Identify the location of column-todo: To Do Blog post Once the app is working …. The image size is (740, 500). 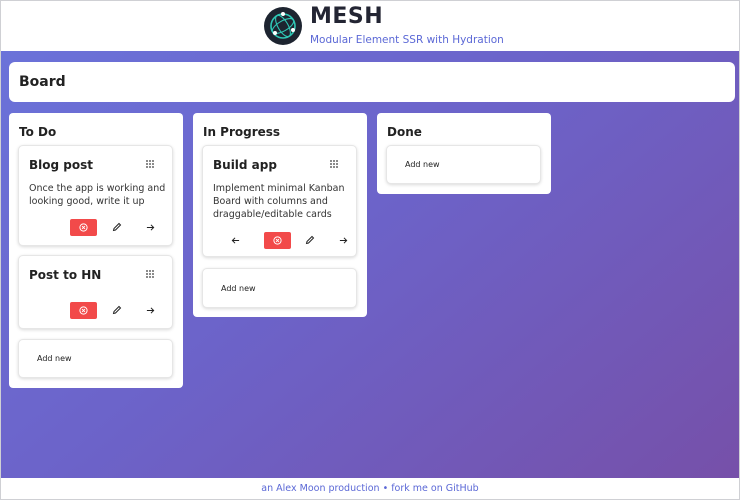
(96, 250).